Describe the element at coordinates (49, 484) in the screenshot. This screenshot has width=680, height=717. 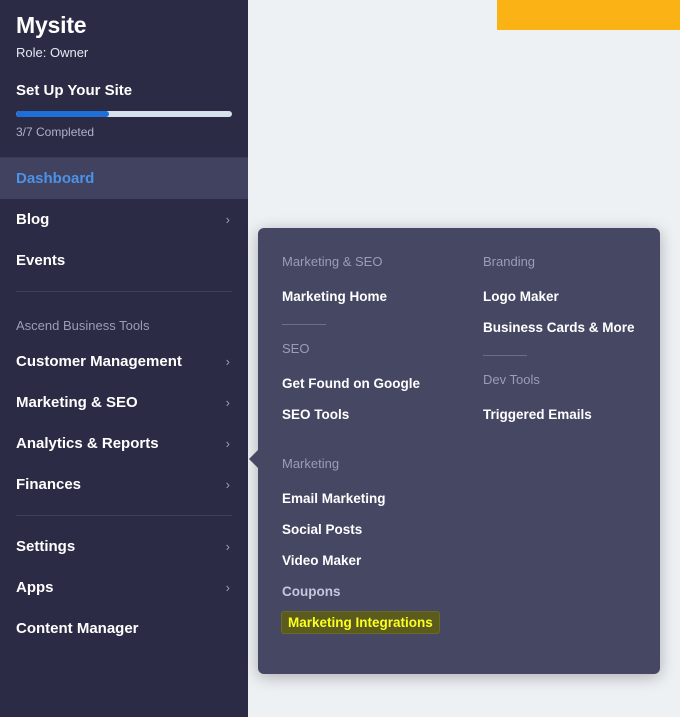
I see `sidebar-item-label: Finances` at that location.